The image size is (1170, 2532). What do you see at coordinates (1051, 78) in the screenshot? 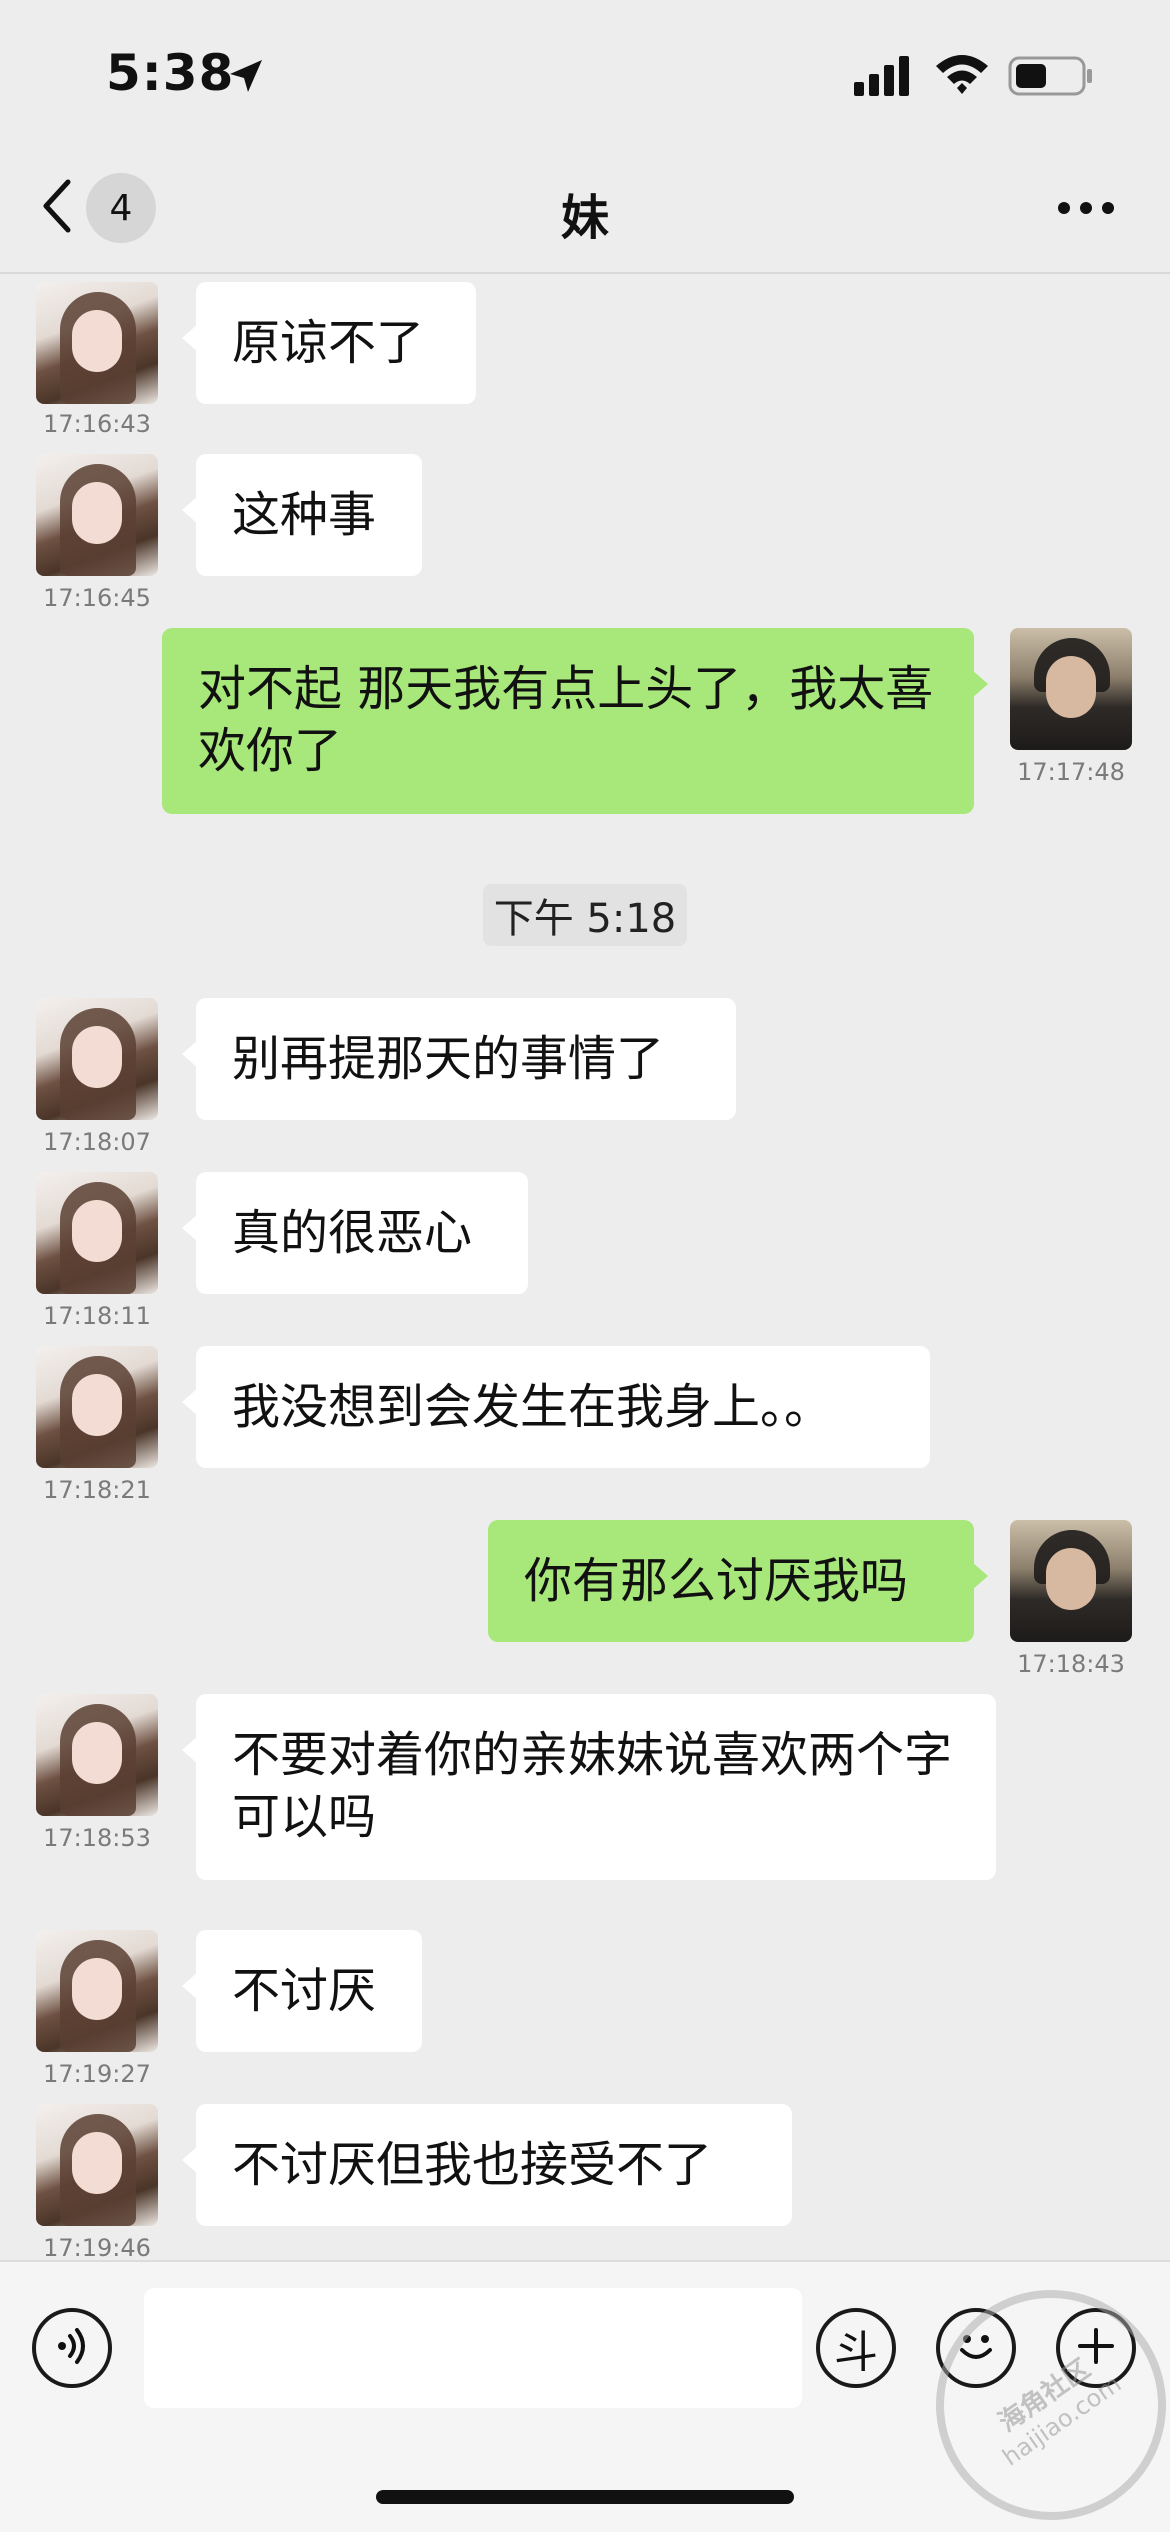
I see `battery-icon` at bounding box center [1051, 78].